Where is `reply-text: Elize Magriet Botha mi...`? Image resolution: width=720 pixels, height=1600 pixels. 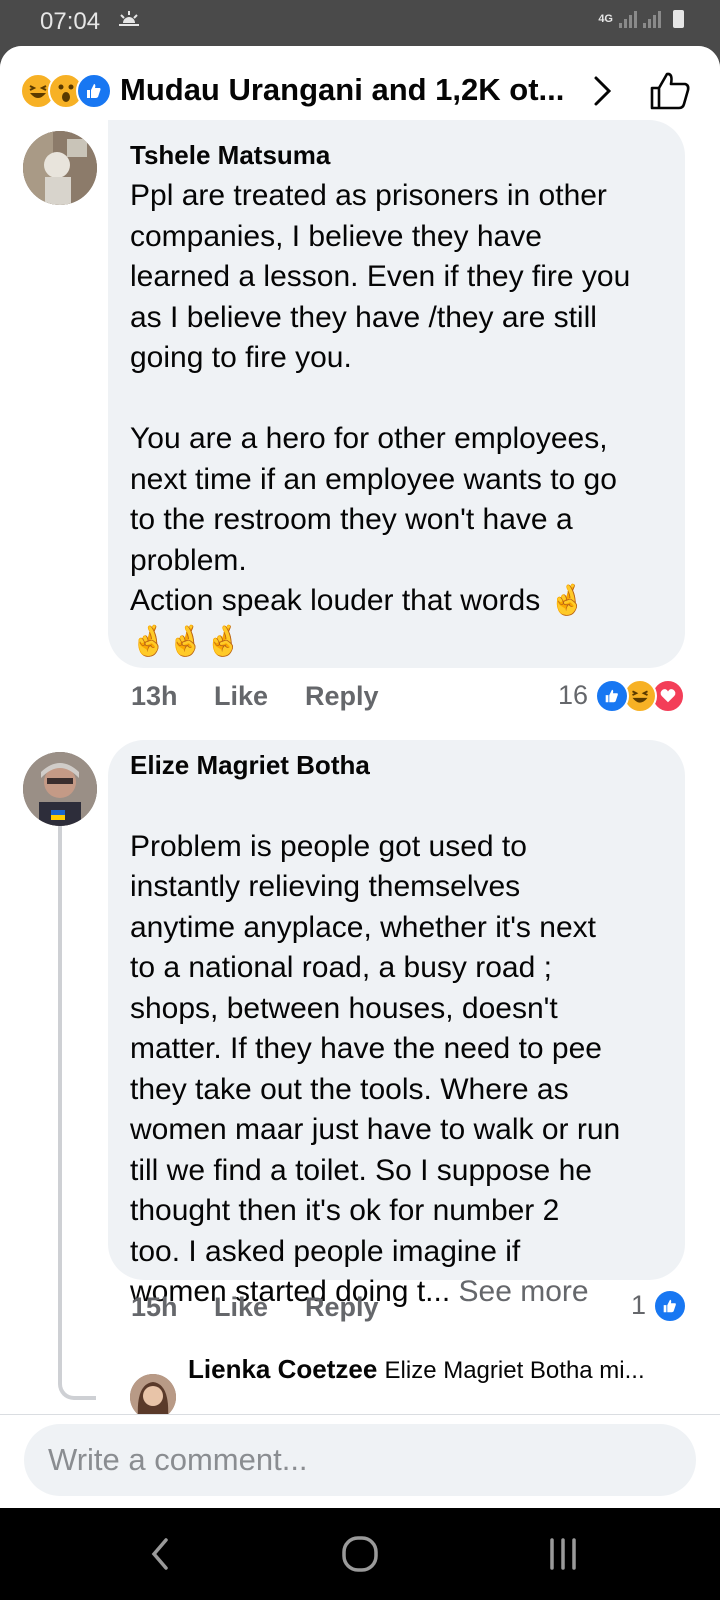 reply-text: Elize Magriet Botha mi... is located at coordinates (514, 1370).